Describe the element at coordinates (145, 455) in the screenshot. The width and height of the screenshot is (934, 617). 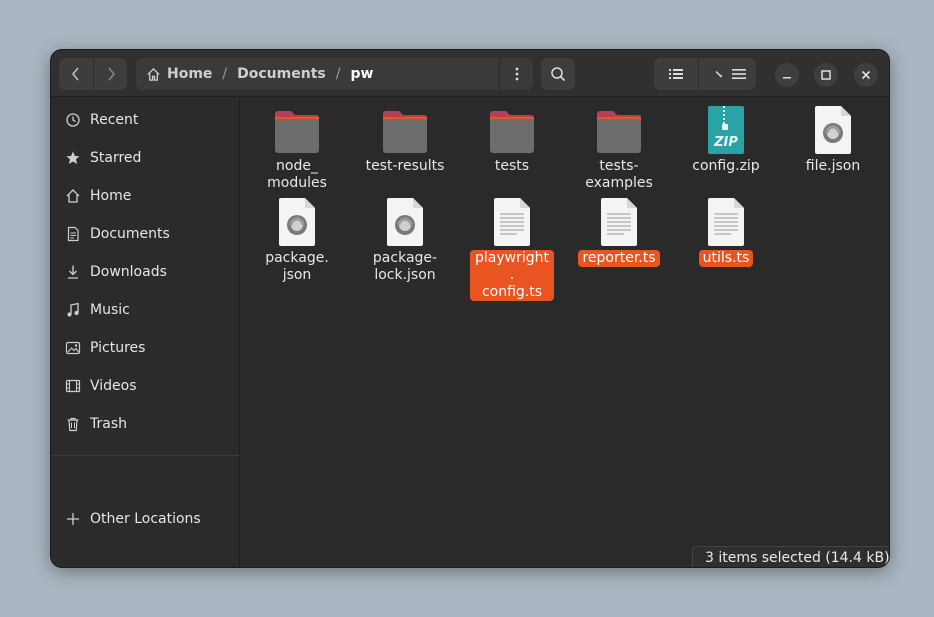
I see `sidebar-divider` at that location.